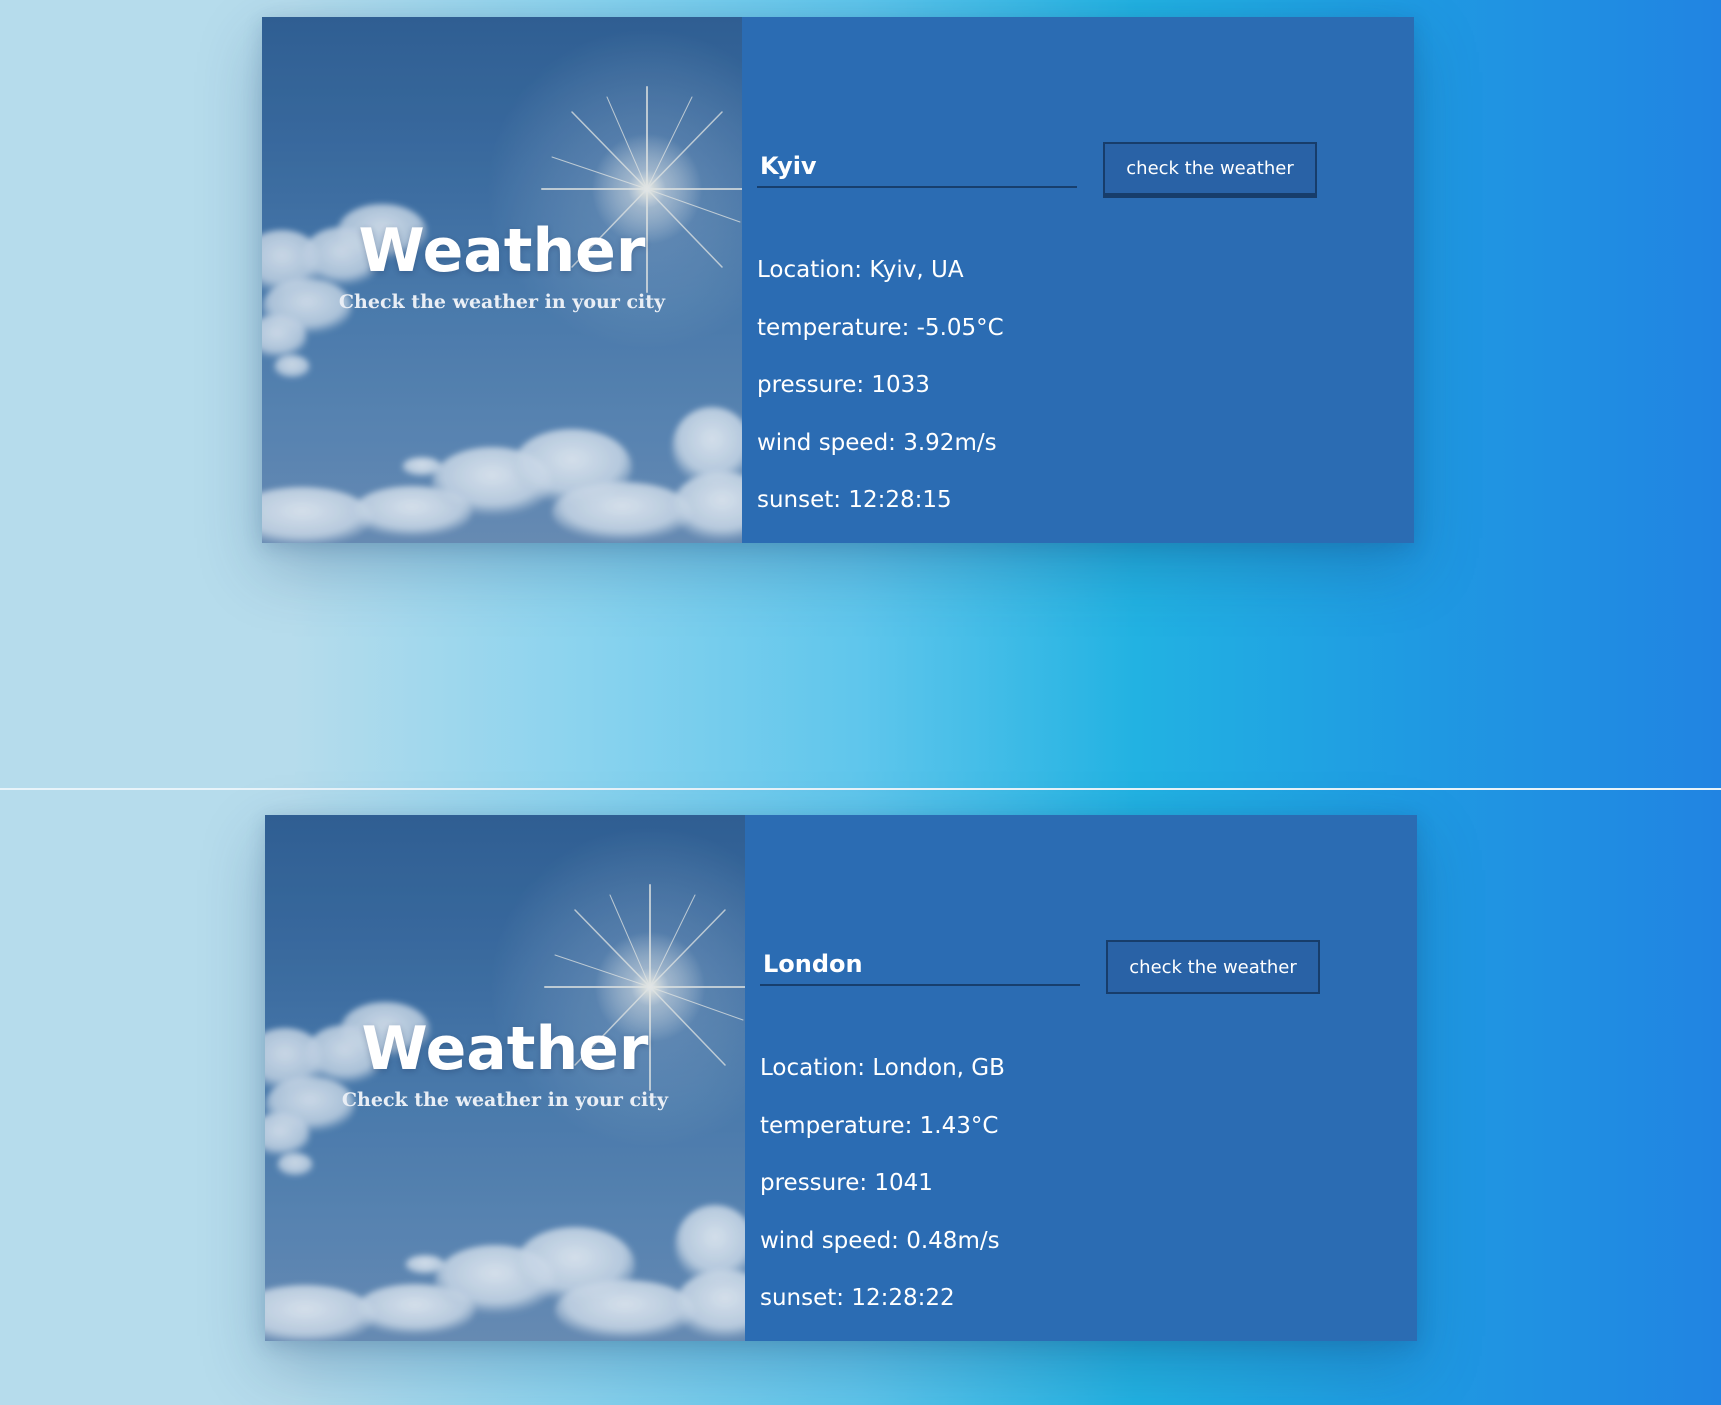  What do you see at coordinates (854, 500) in the screenshot?
I see `sunset-text: sunset: 12:28:15` at bounding box center [854, 500].